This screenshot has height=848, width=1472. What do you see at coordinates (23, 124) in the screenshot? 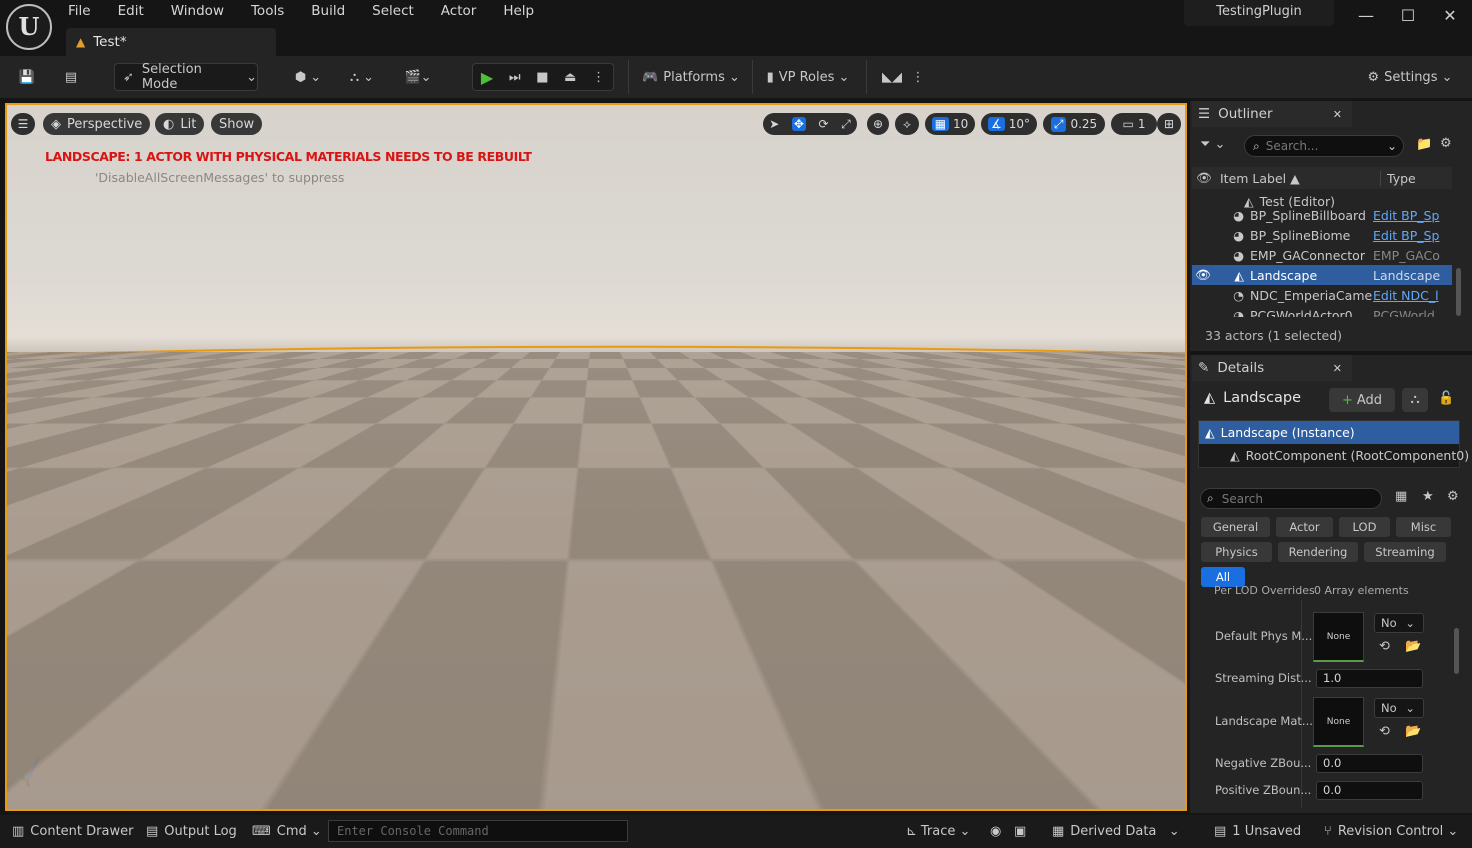
I see `viewport-menu-icon: ☰` at bounding box center [23, 124].